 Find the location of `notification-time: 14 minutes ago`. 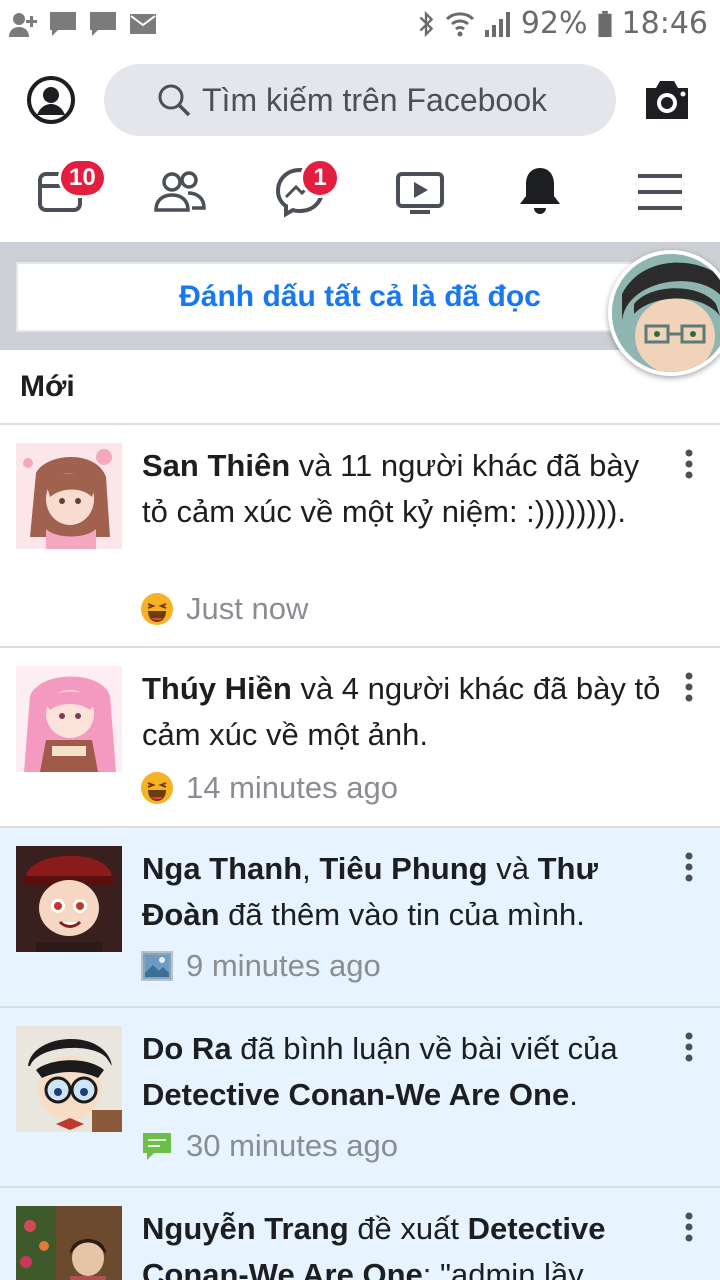

notification-time: 14 minutes ago is located at coordinates (292, 787).